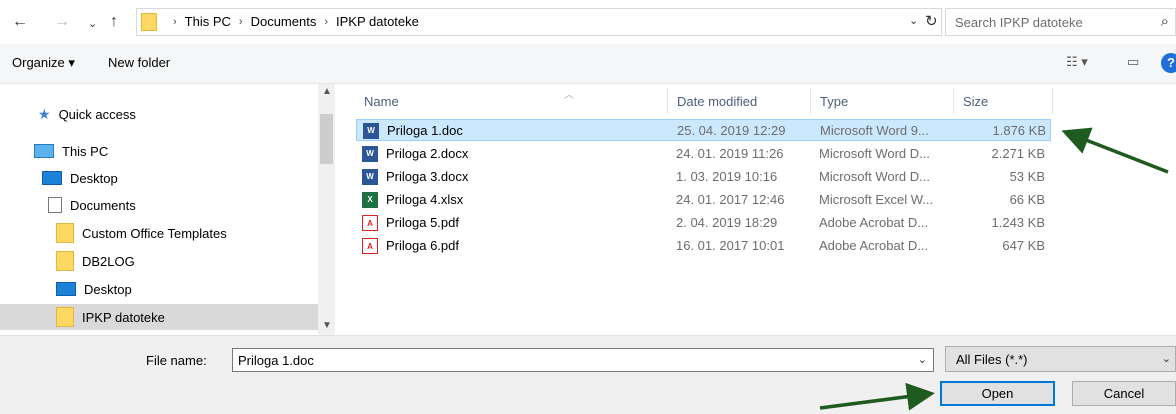 The image size is (1176, 414). I want to click on file-name: Priloga 6.pdf, so click(422, 245).